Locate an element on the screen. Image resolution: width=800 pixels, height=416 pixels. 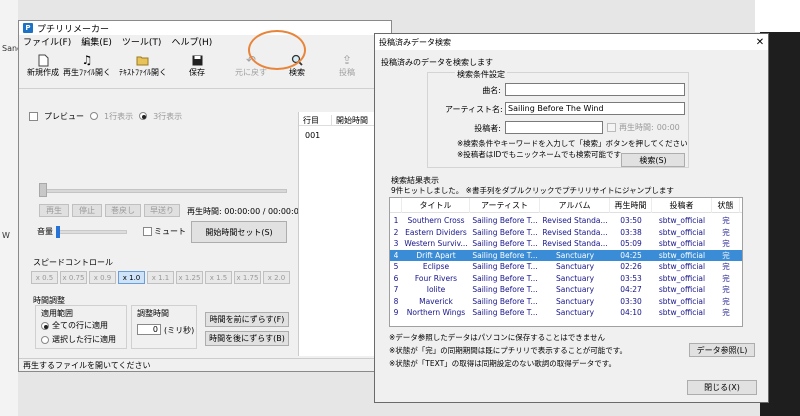
folder-open-icon is located at coordinates (143, 60).